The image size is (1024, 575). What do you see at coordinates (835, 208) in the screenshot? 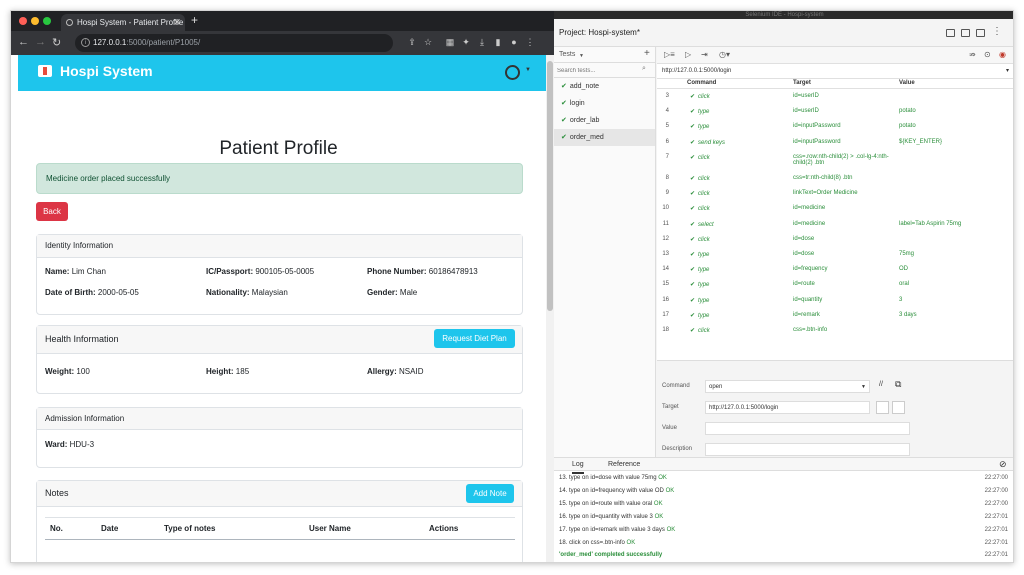
I see `command-row: 10 ✔ click id=medicine` at bounding box center [835, 208].